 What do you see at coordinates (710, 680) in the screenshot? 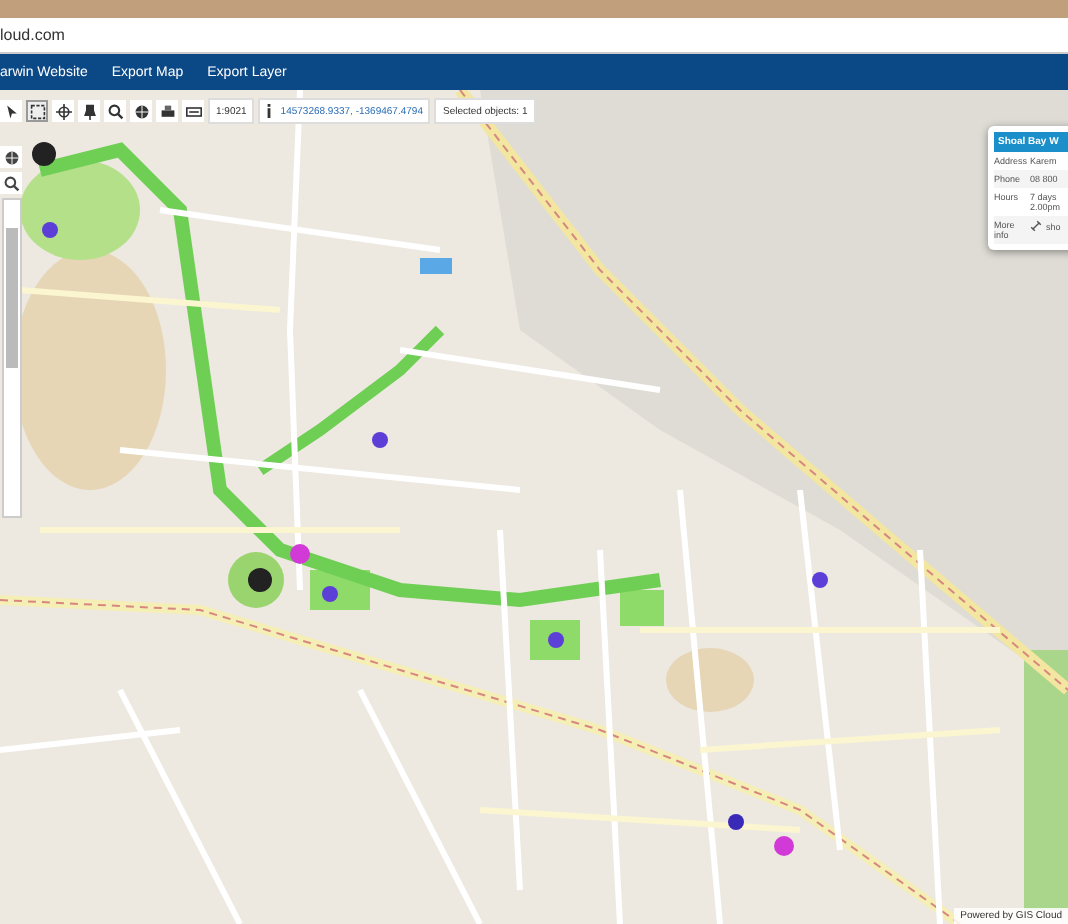
I see `school-ground` at bounding box center [710, 680].